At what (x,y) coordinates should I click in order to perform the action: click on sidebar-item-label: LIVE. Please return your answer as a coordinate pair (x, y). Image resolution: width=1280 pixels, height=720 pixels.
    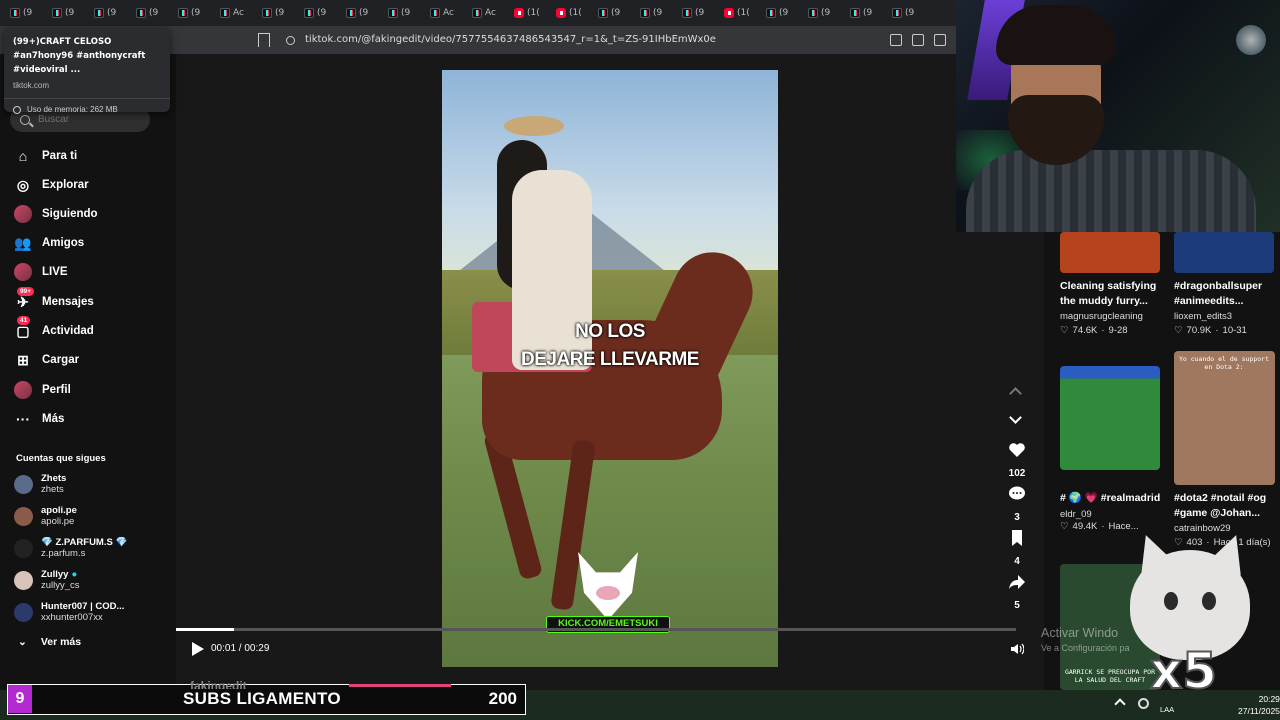
    Looking at the image, I should click on (55, 272).